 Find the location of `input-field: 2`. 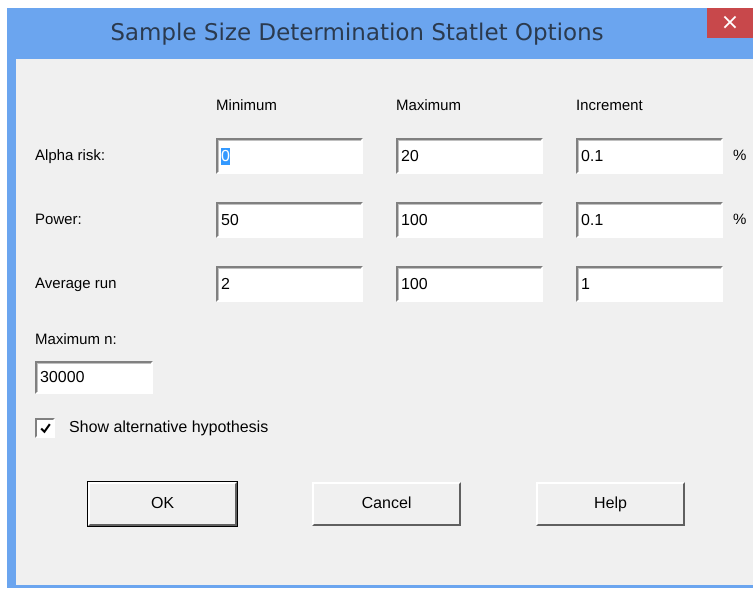

input-field: 2 is located at coordinates (289, 284).